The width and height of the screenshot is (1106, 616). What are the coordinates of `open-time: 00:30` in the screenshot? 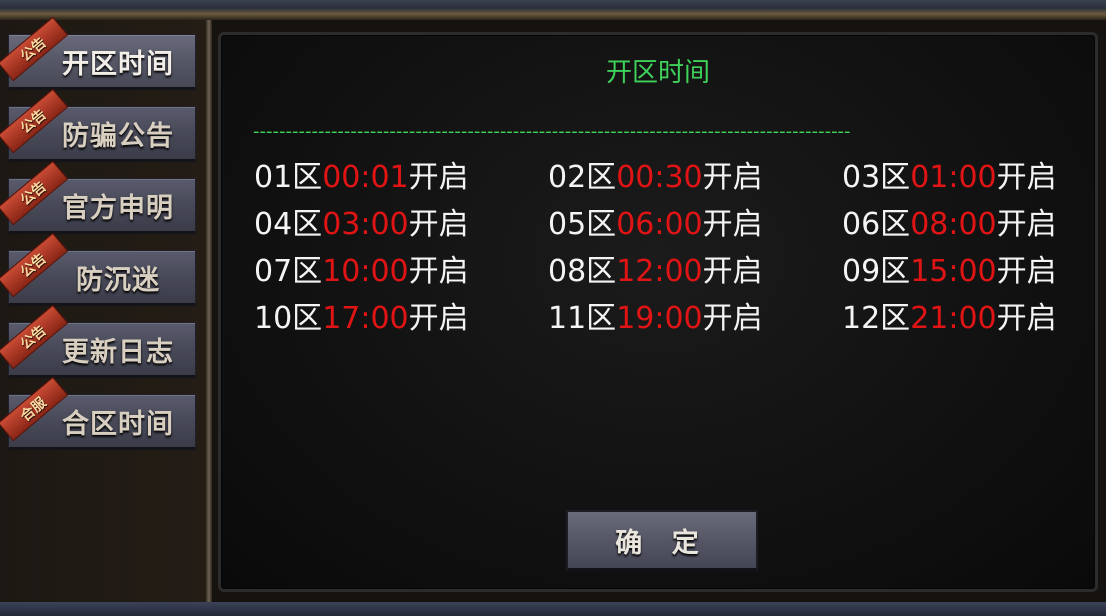 It's located at (659, 177).